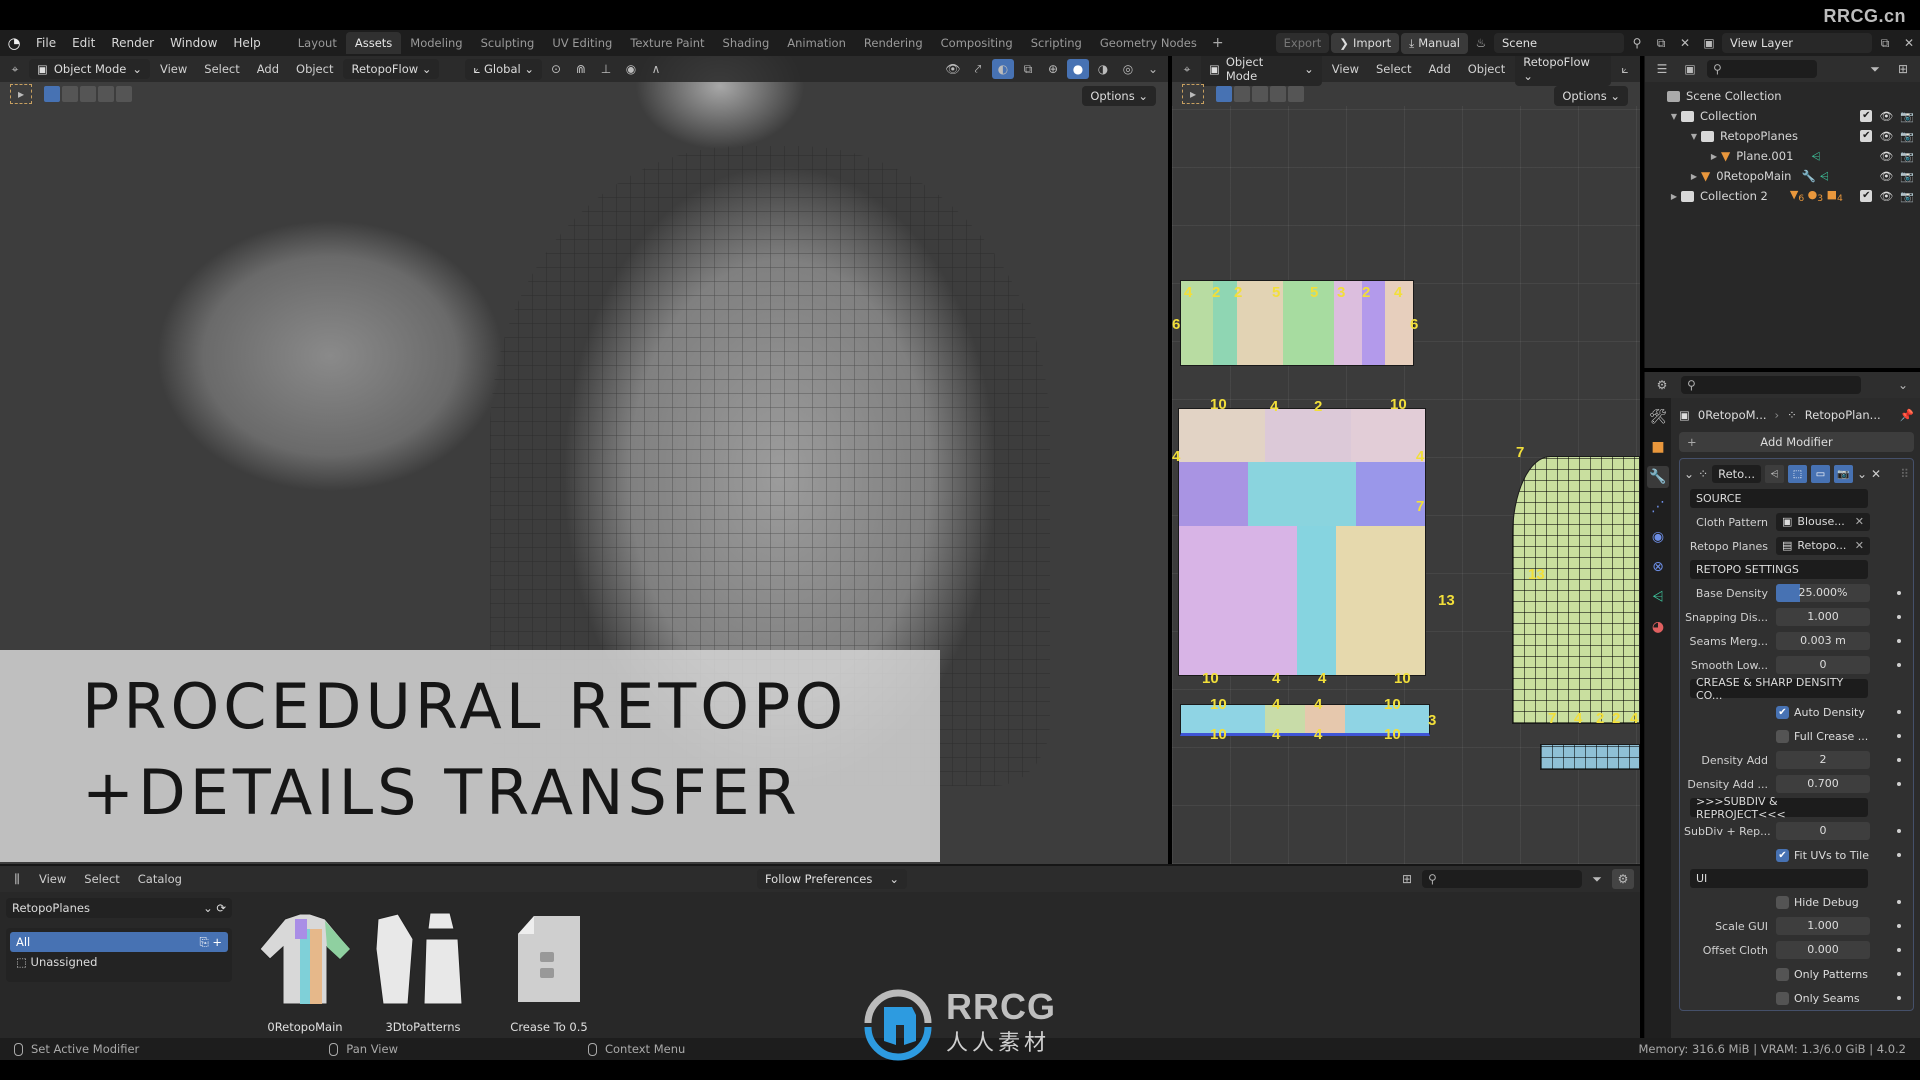 This screenshot has height=1080, width=1920. What do you see at coordinates (1637, 43) in the screenshot?
I see `pin-icon: ⚲` at bounding box center [1637, 43].